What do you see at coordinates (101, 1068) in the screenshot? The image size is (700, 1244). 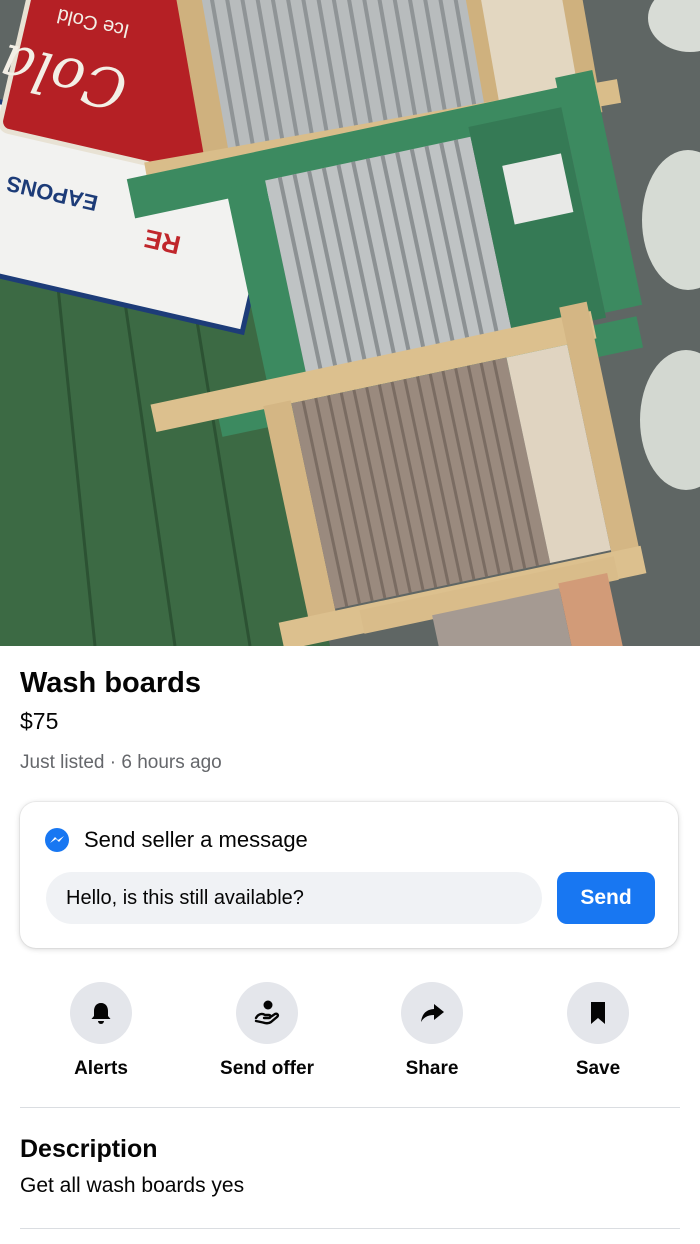 I see `alerts-label: Alerts` at bounding box center [101, 1068].